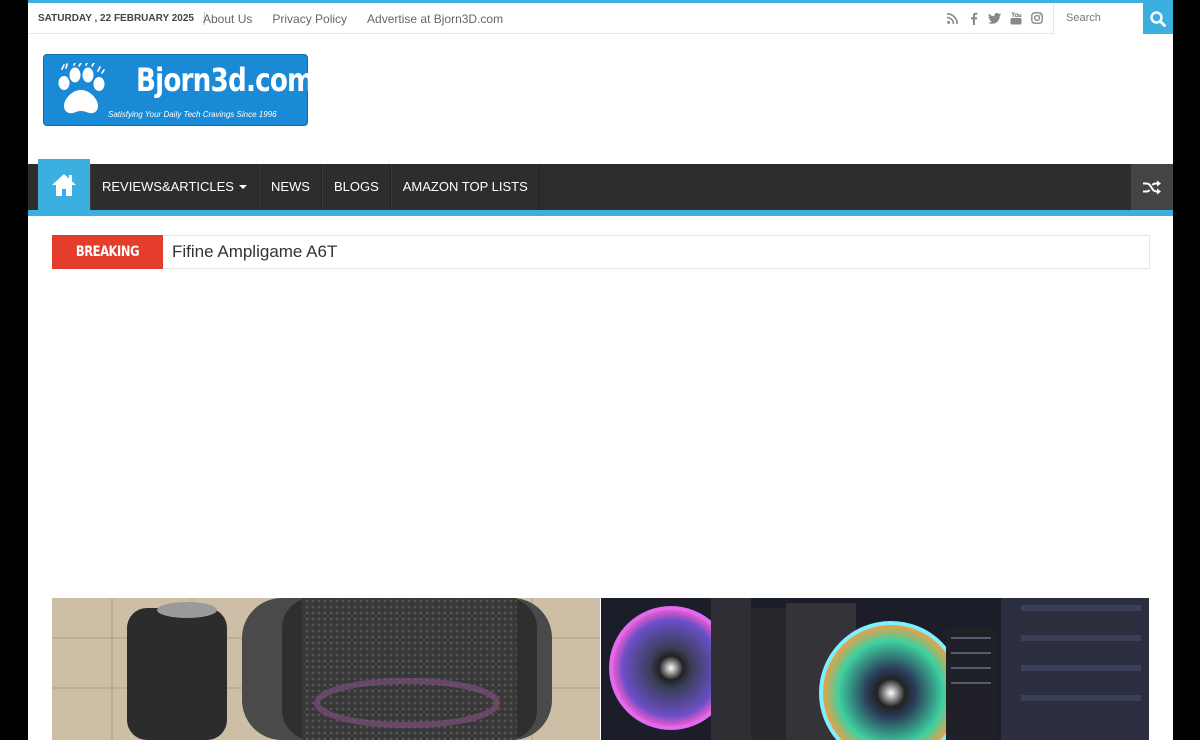  I want to click on search-button, so click(1158, 18).